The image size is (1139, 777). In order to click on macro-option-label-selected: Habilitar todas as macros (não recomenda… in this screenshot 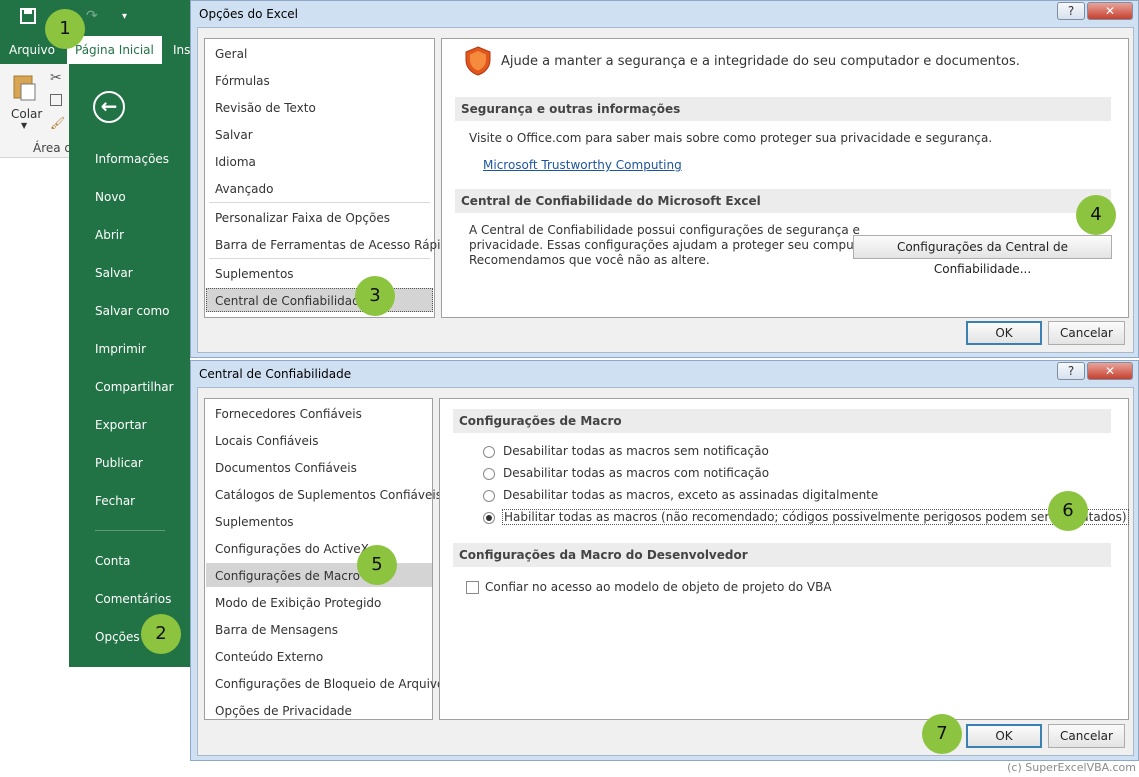, I will do `click(815, 517)`.